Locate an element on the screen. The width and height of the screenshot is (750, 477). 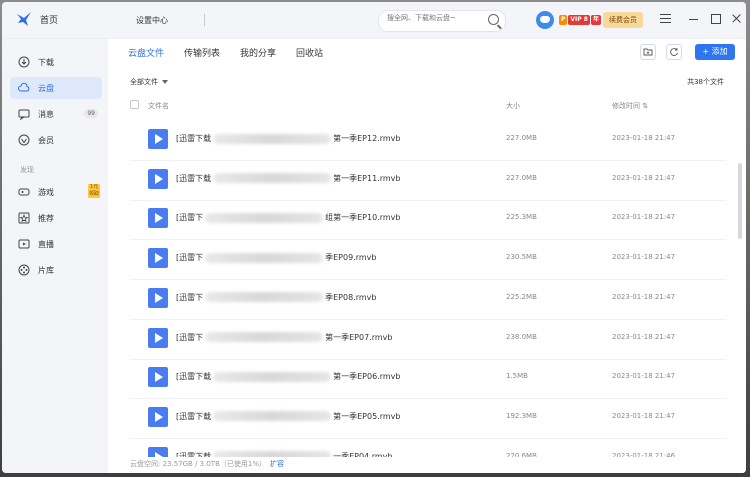
discover-section-label: 发现 is located at coordinates (27, 170).